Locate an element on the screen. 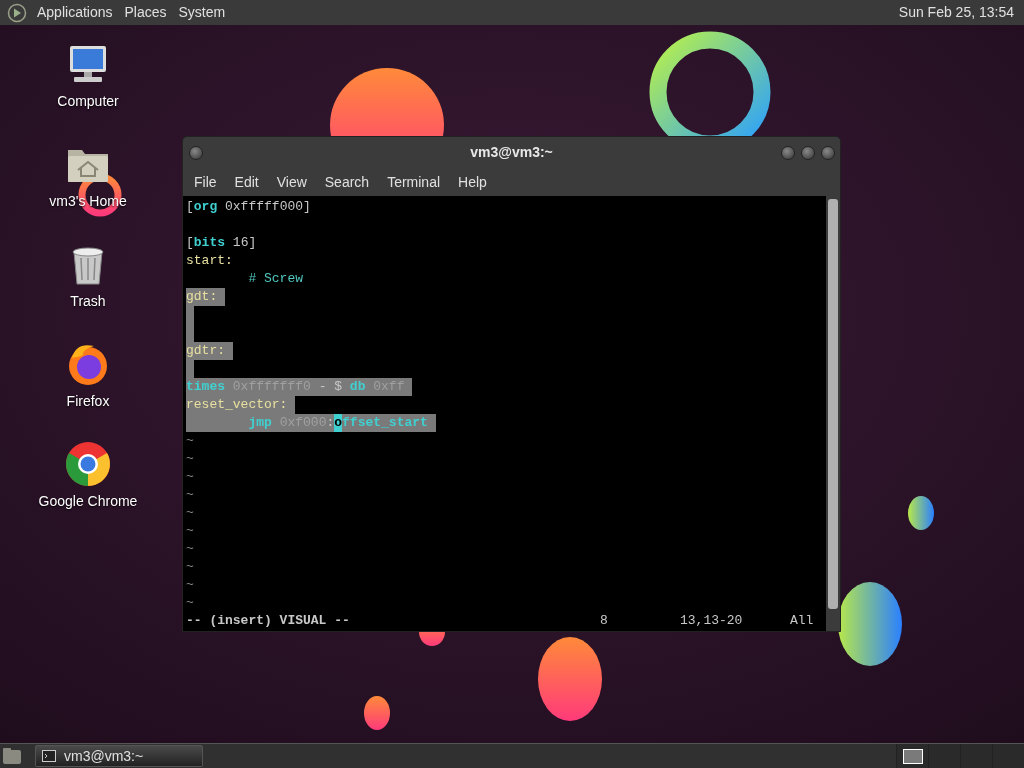  text-cursor: o is located at coordinates (338, 423).